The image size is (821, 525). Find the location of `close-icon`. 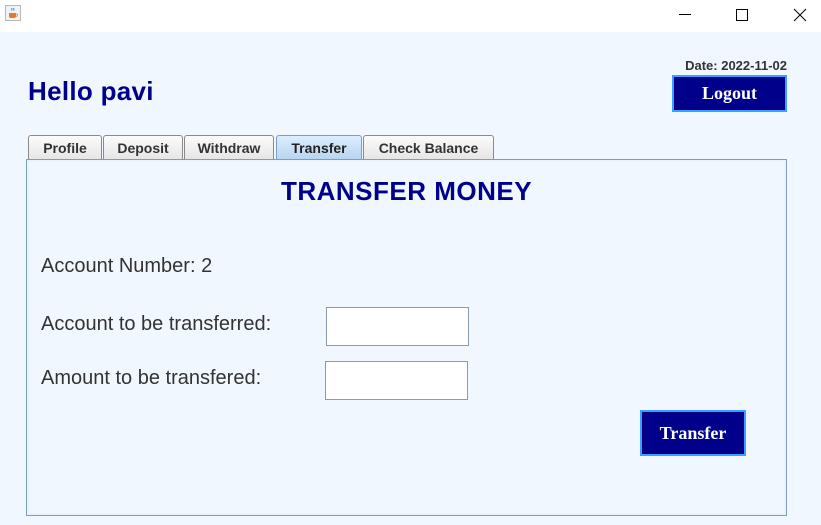

close-icon is located at coordinates (800, 15).